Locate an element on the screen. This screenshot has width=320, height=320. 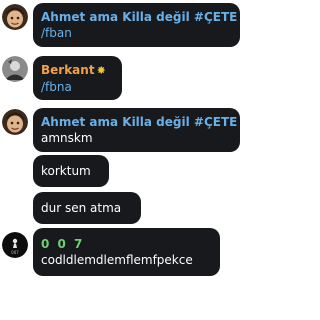
user-avatar-007: 007 is located at coordinates (15, 245).